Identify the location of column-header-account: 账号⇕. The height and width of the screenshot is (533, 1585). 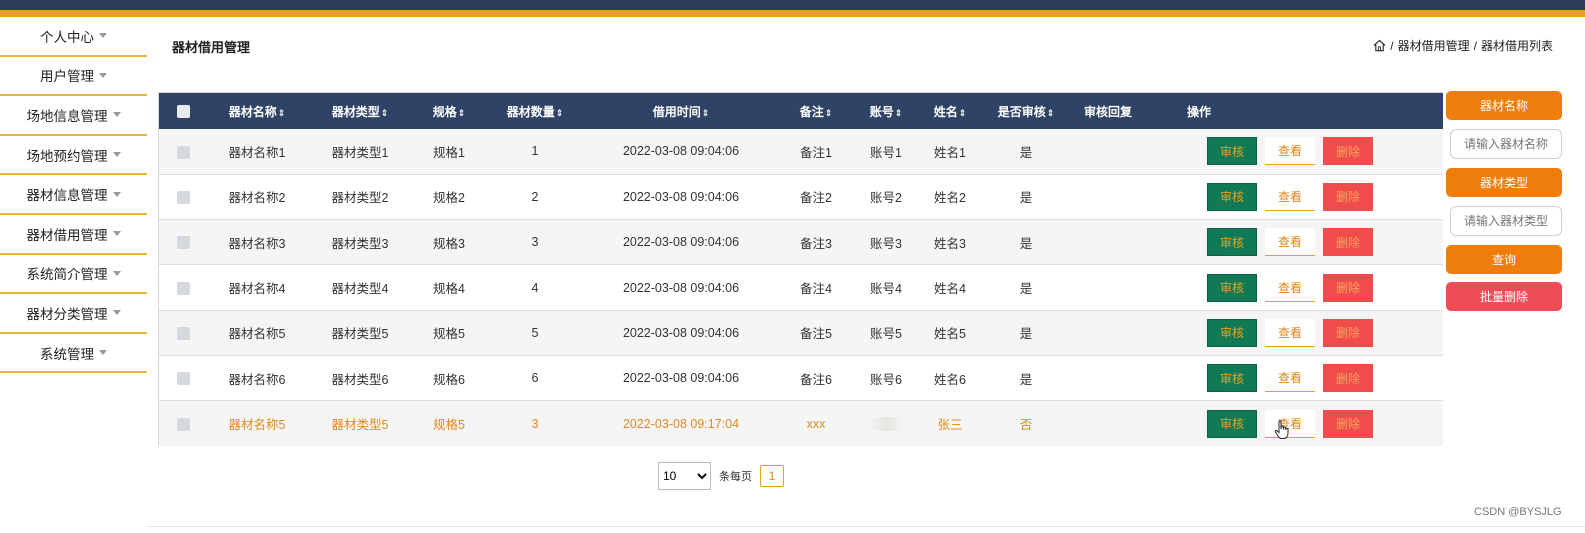
(886, 111).